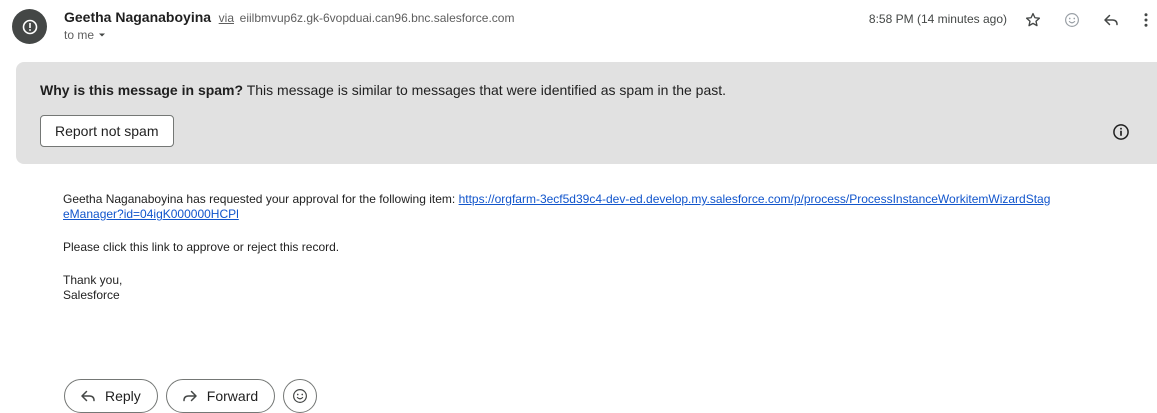 This screenshot has width=1157, height=413. I want to click on star-icon, so click(1033, 19).